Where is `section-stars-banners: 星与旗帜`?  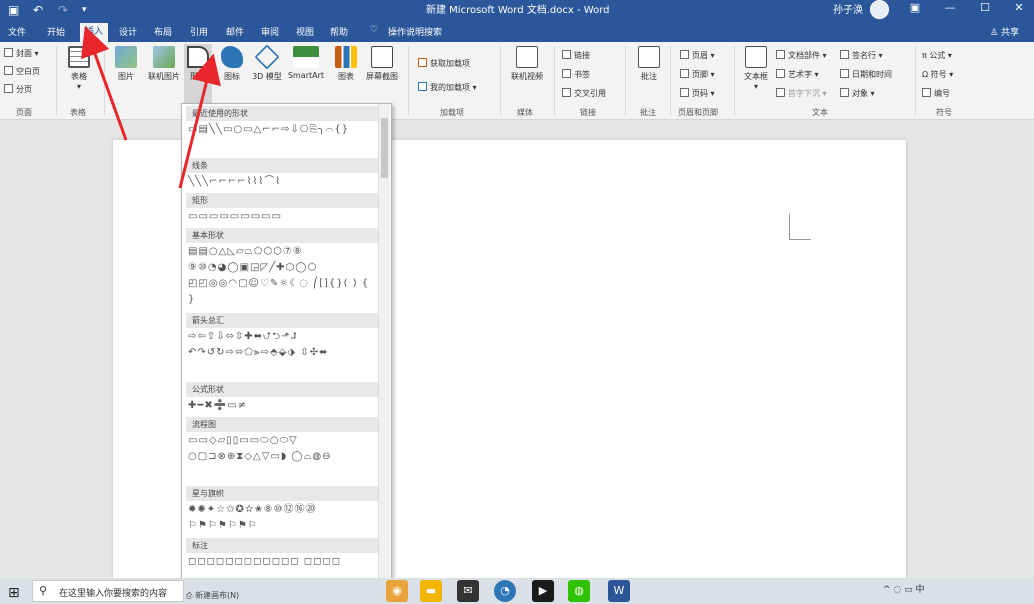
section-stars-banners: 星与旗帜 is located at coordinates (282, 493).